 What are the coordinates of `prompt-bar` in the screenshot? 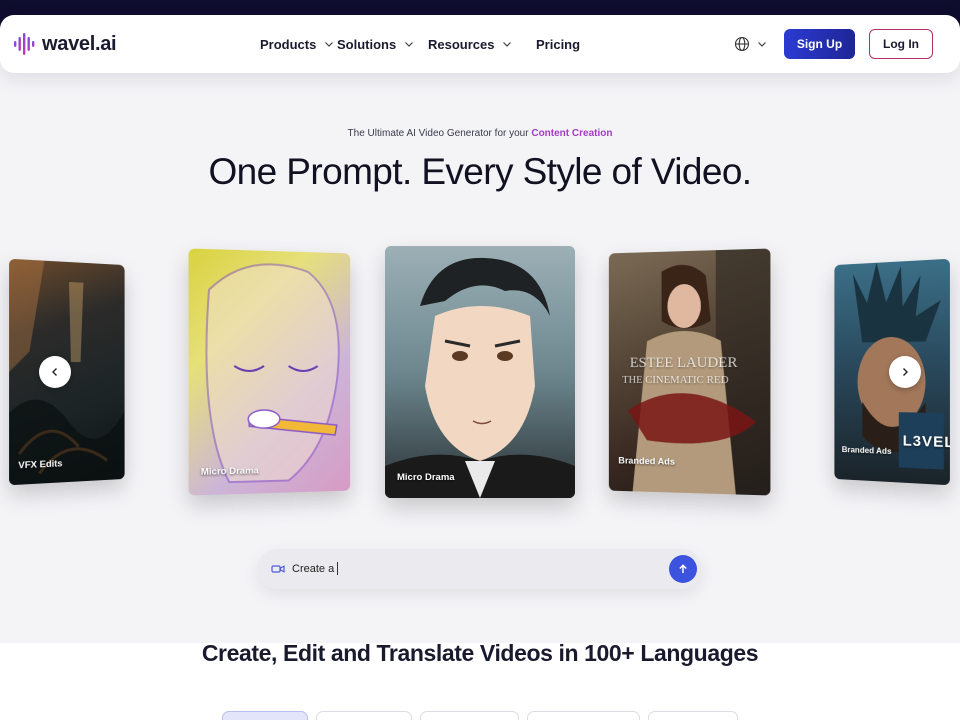 It's located at (479, 569).